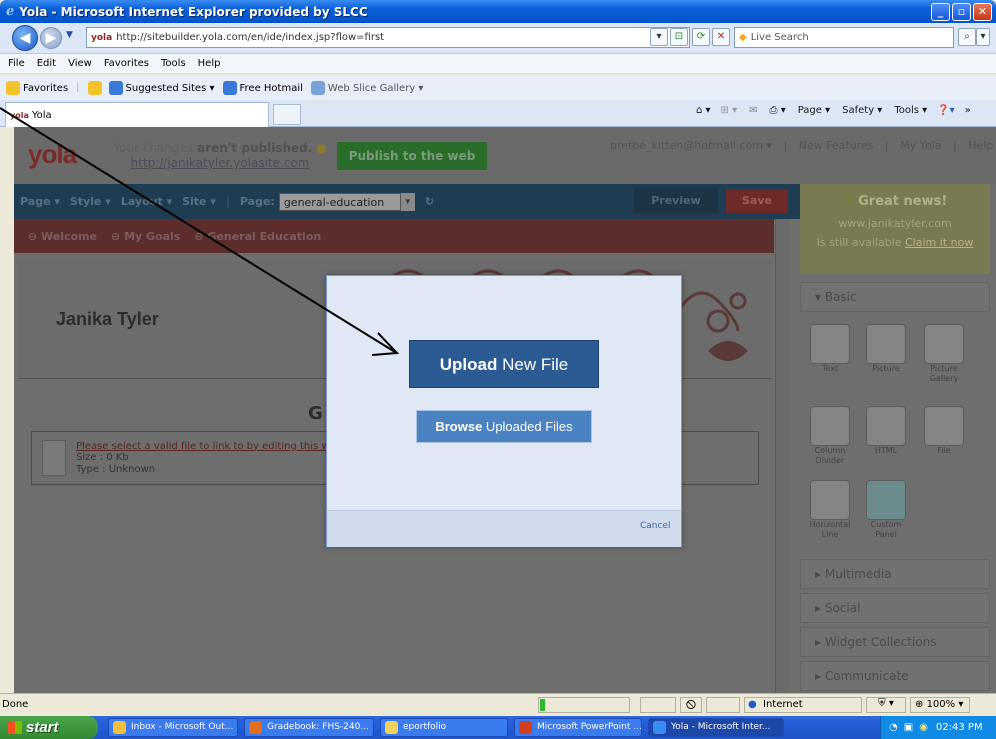 The height and width of the screenshot is (739, 996). I want to click on page-menu: Page ▾, so click(814, 110).